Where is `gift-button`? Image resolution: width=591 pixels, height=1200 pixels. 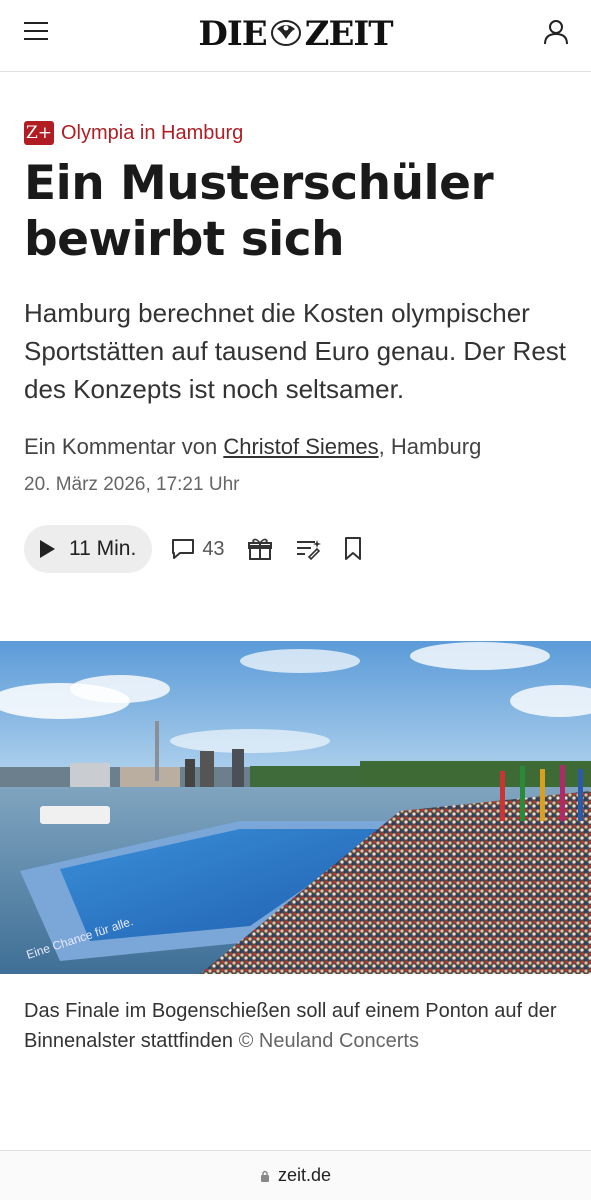 gift-button is located at coordinates (260, 549).